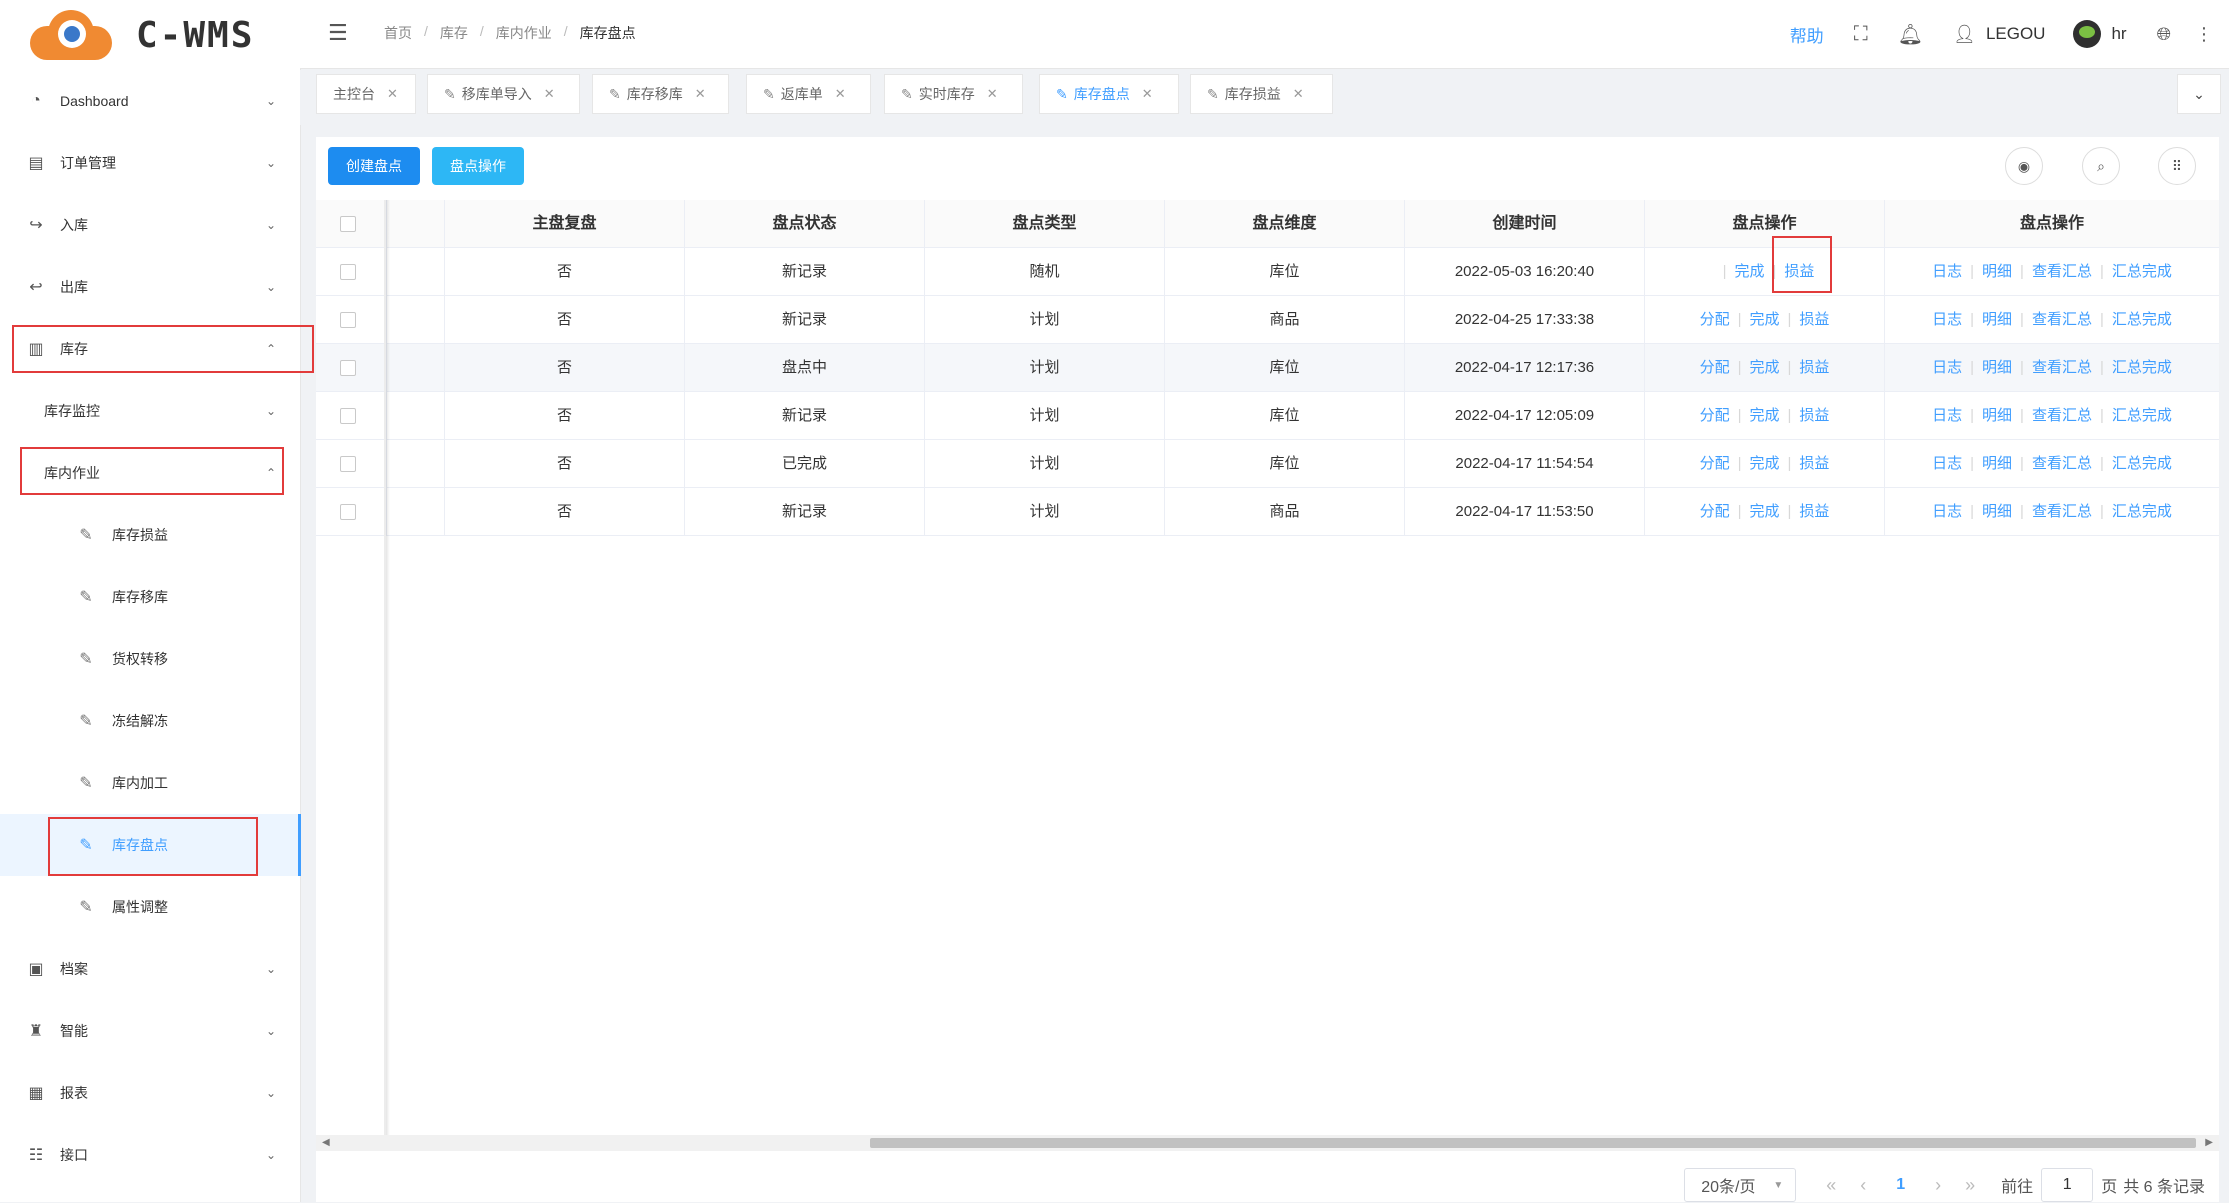  Describe the element at coordinates (150, 783) in the screenshot. I see `sidebar-item-processing: ✎ 库内加工` at that location.